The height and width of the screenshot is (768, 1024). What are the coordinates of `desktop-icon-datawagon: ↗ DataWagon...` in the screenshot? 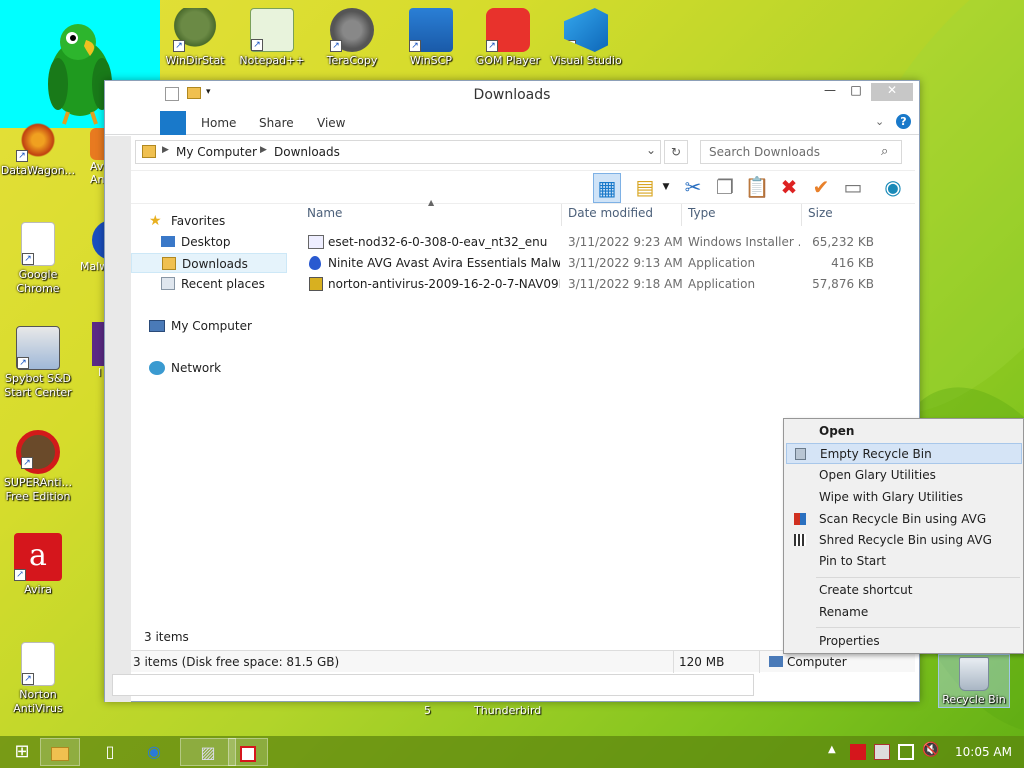 It's located at (39, 148).